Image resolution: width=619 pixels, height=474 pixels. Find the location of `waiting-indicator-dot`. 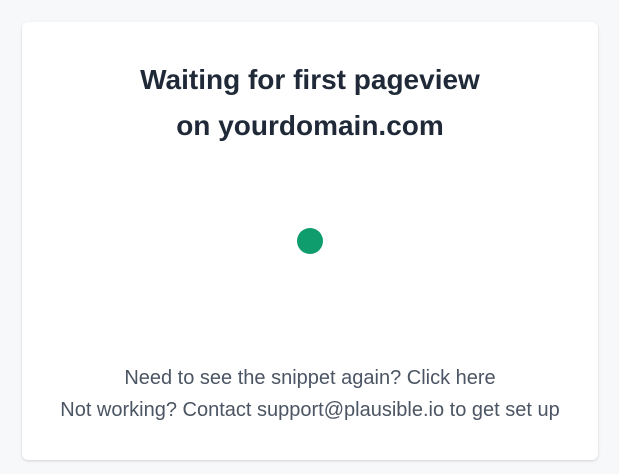

waiting-indicator-dot is located at coordinates (310, 241).